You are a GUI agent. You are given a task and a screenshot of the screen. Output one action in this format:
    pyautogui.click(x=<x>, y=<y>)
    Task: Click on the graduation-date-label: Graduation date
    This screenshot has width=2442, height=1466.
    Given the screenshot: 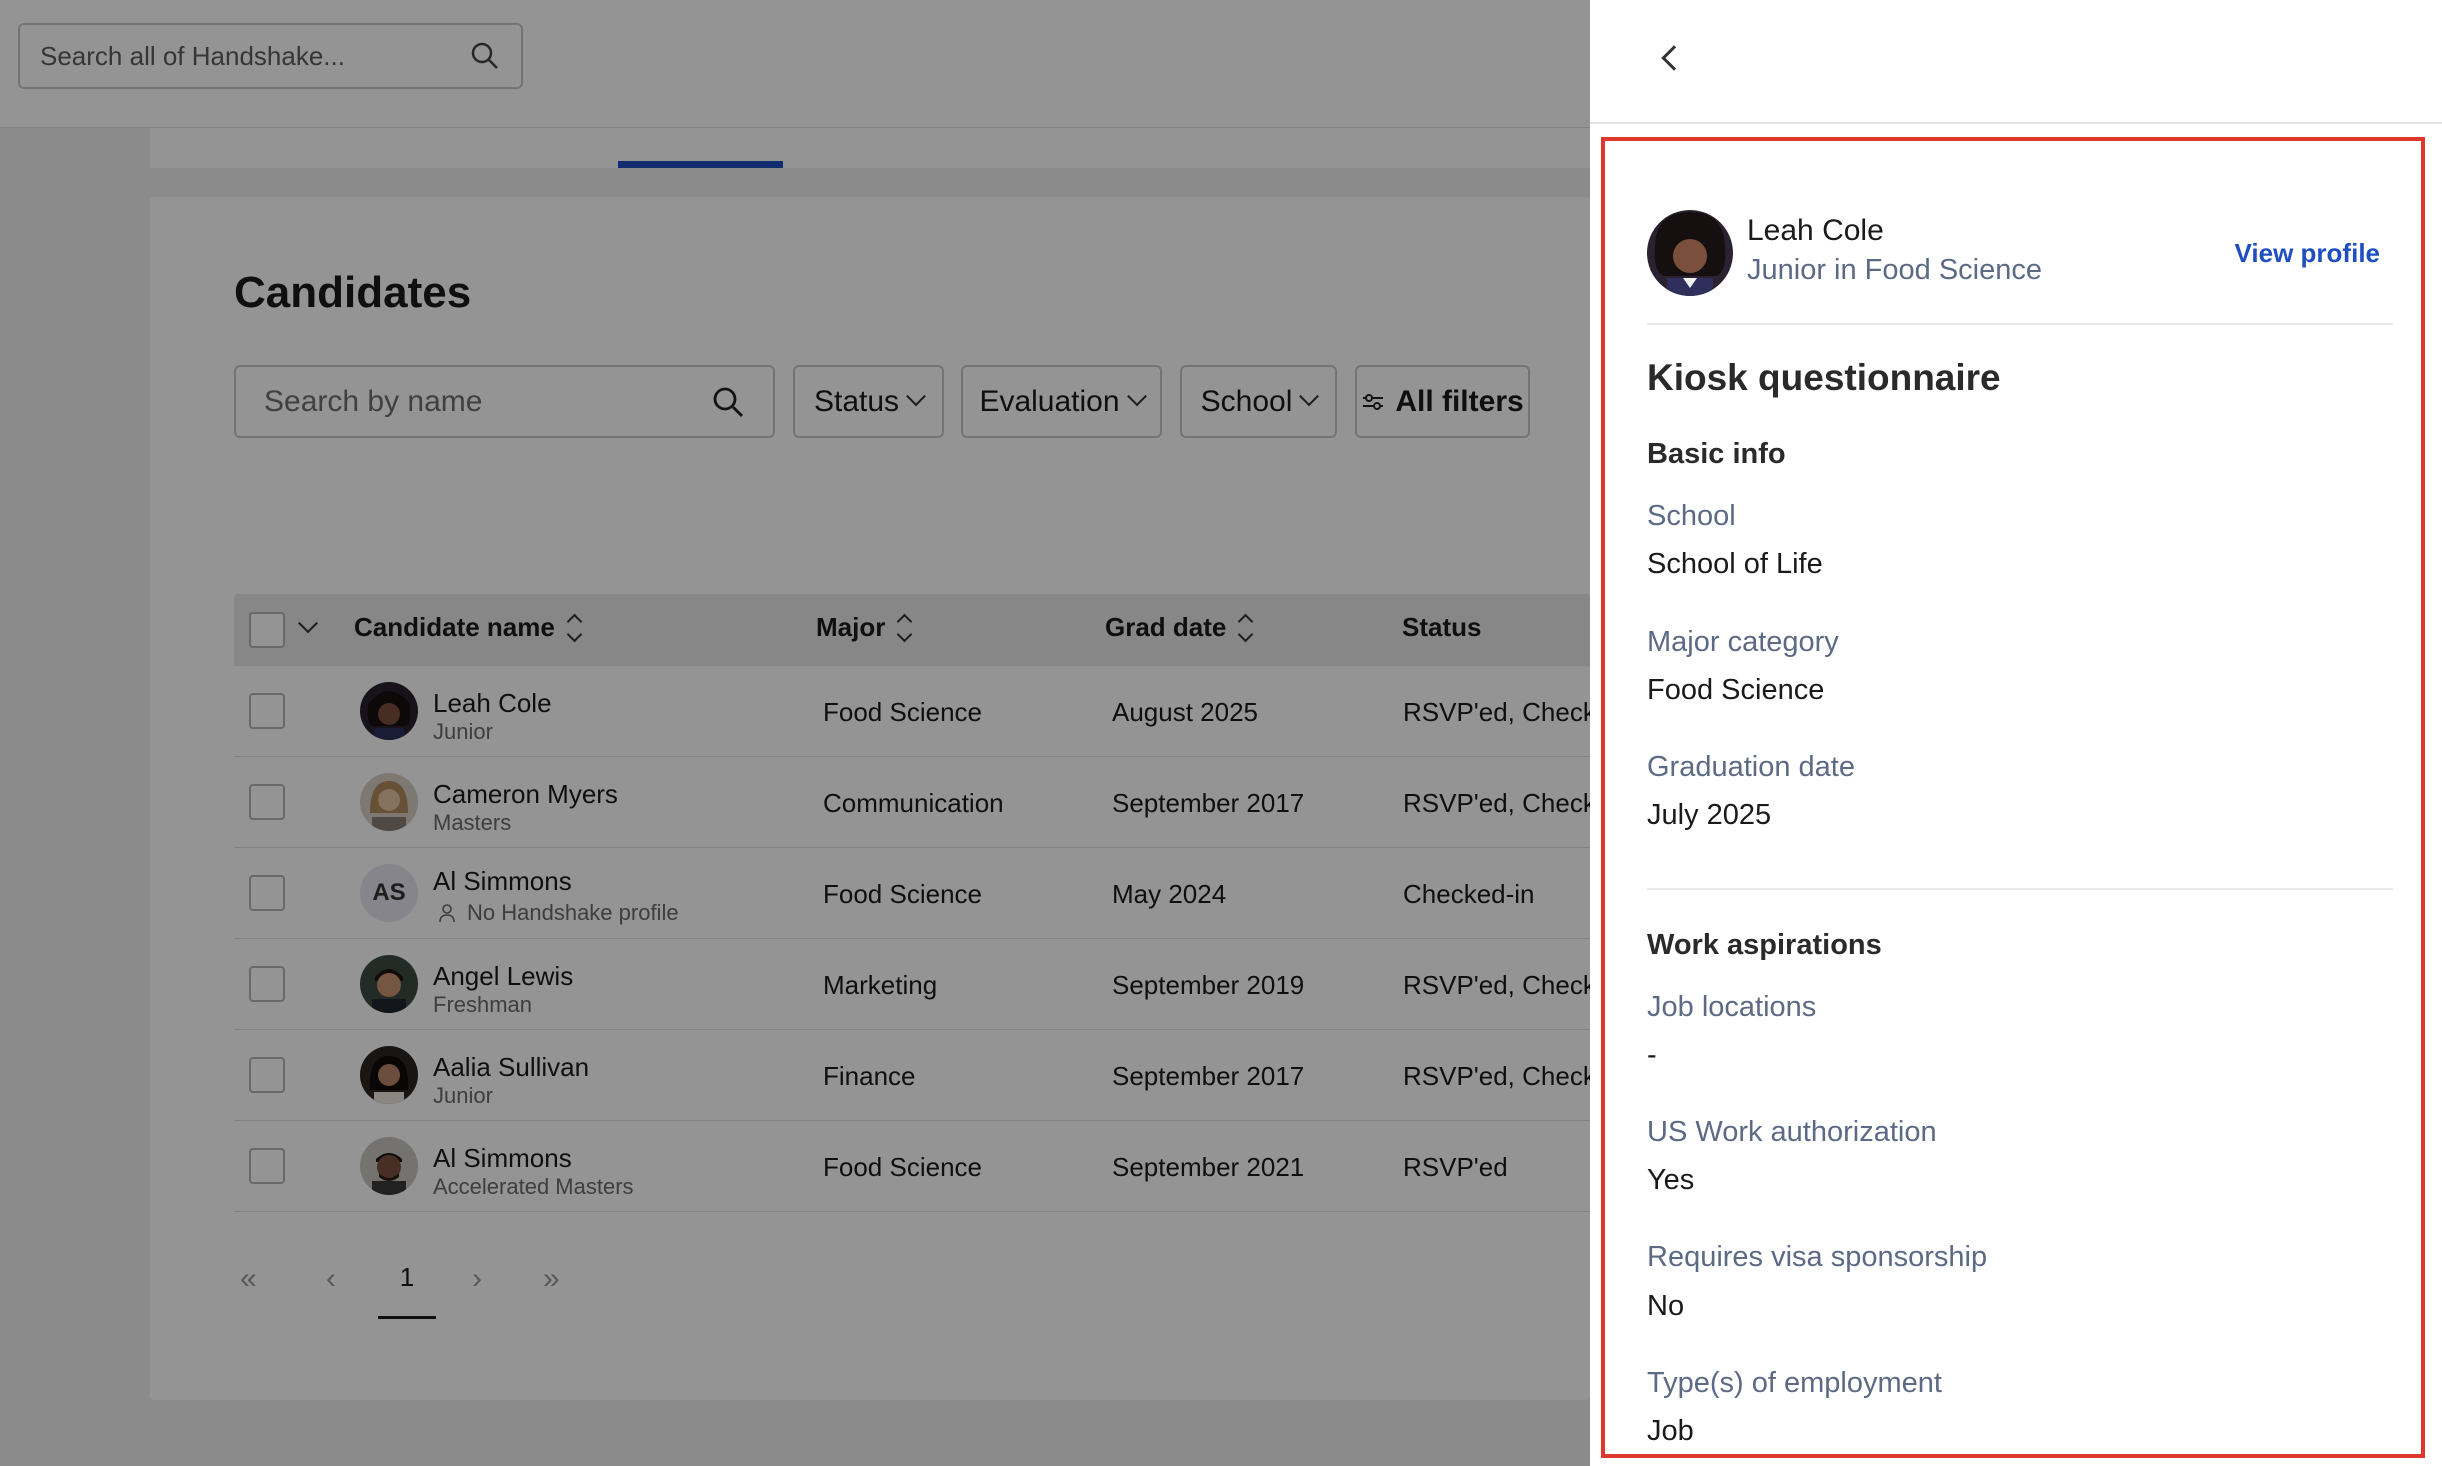 What is the action you would take?
    pyautogui.click(x=1751, y=767)
    